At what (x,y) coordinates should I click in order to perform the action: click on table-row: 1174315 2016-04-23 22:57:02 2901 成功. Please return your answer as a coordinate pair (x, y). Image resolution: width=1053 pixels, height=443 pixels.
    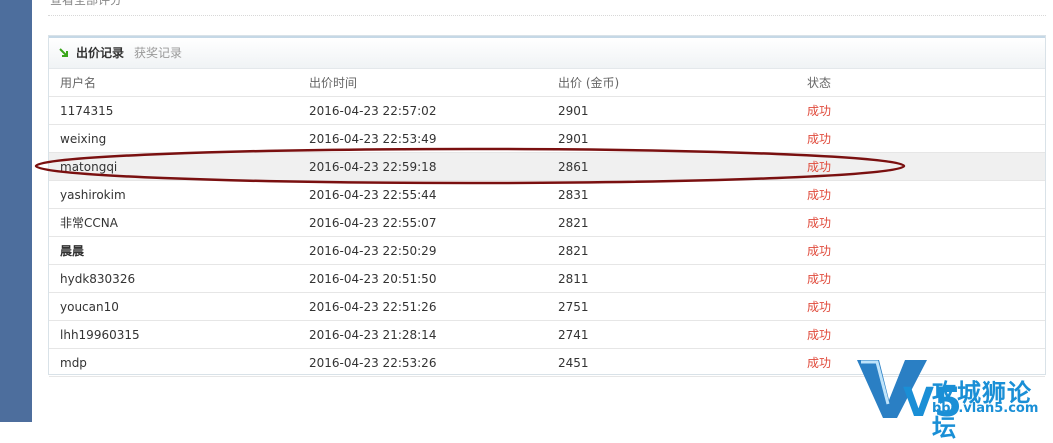
    Looking at the image, I should click on (547, 110).